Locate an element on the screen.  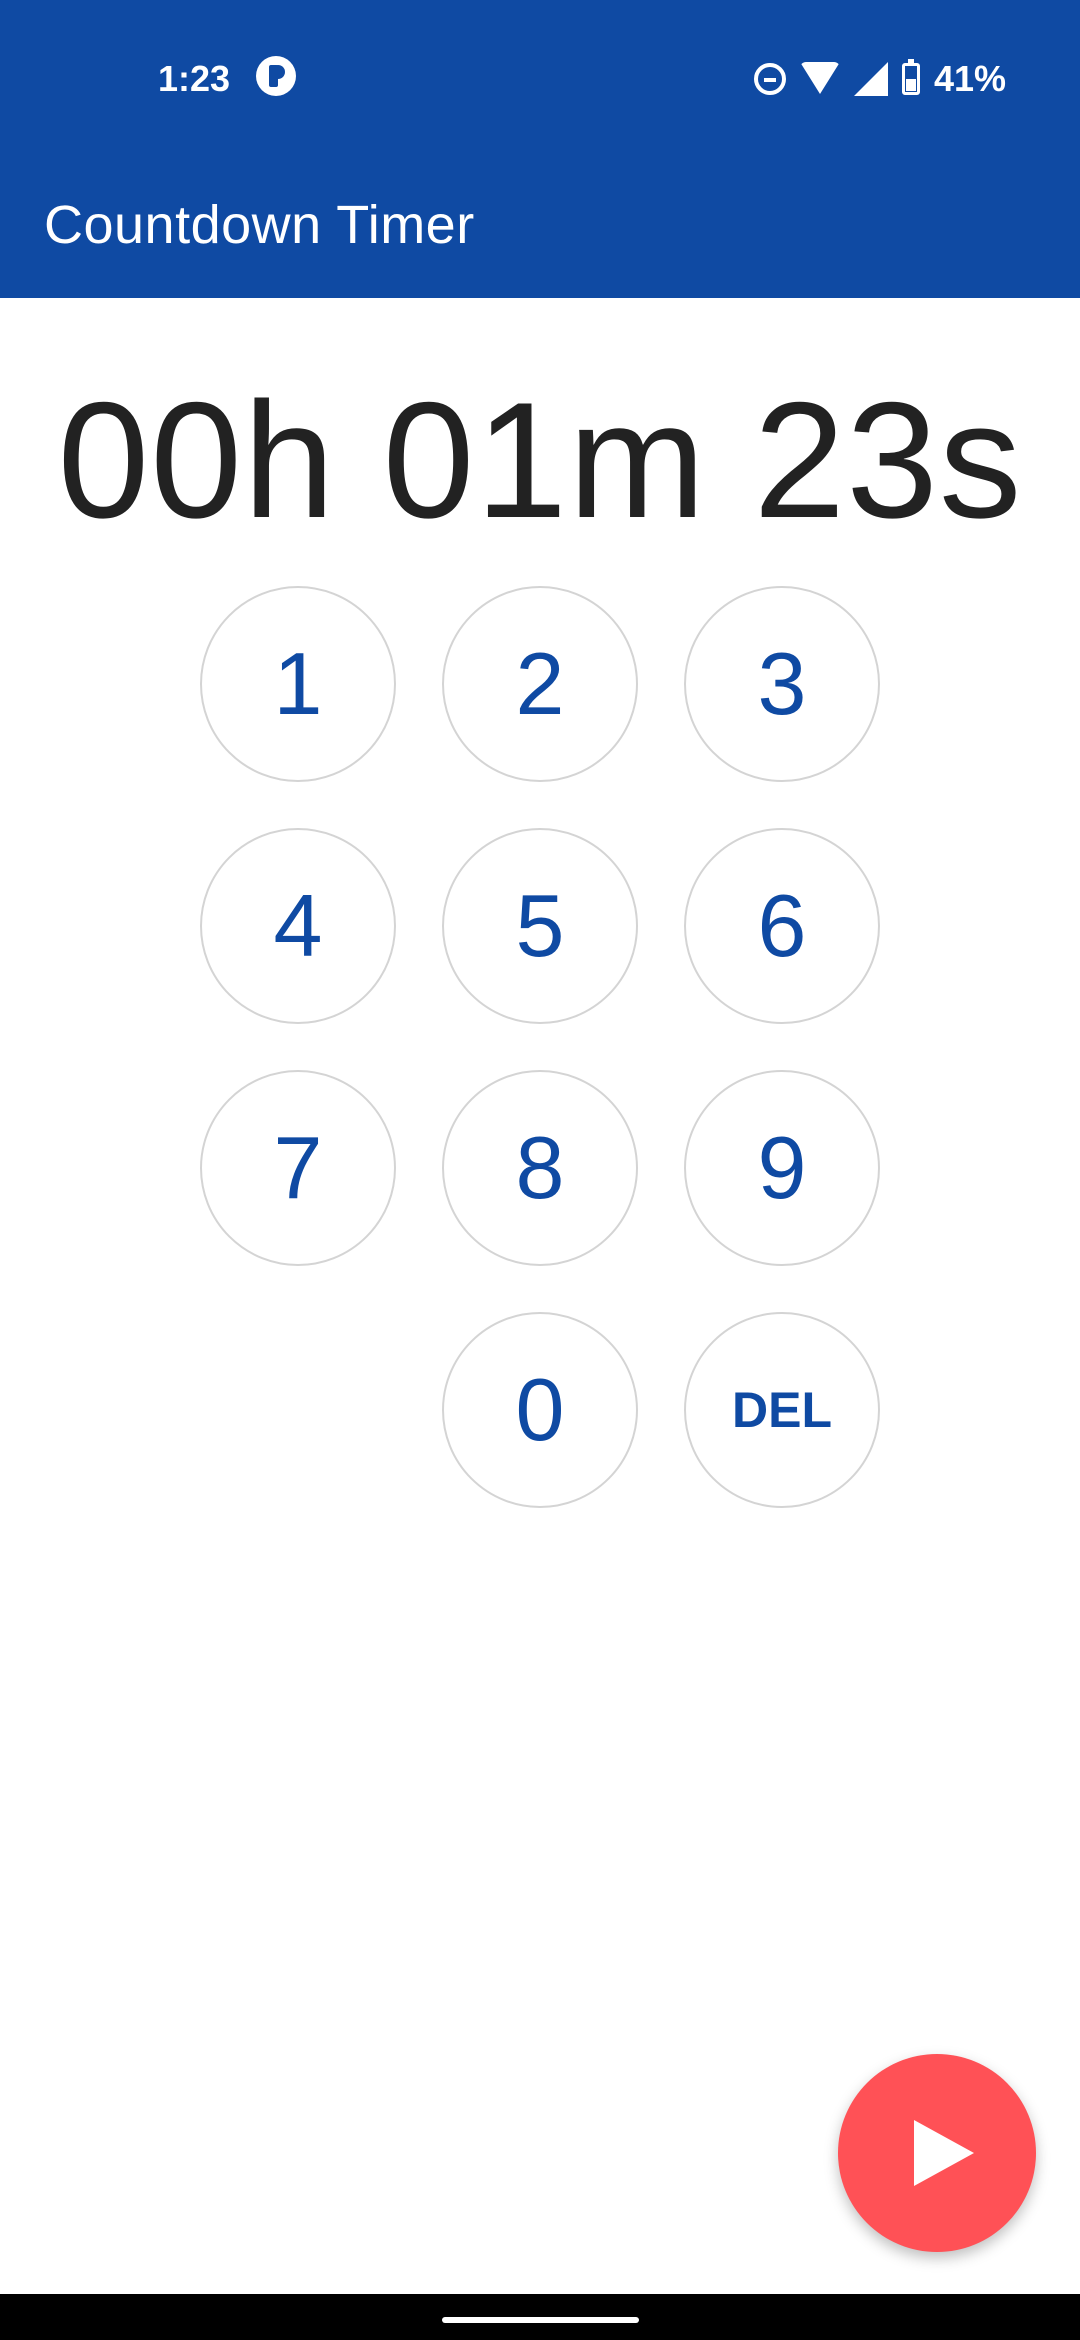
key-5: 5 is located at coordinates (540, 926).